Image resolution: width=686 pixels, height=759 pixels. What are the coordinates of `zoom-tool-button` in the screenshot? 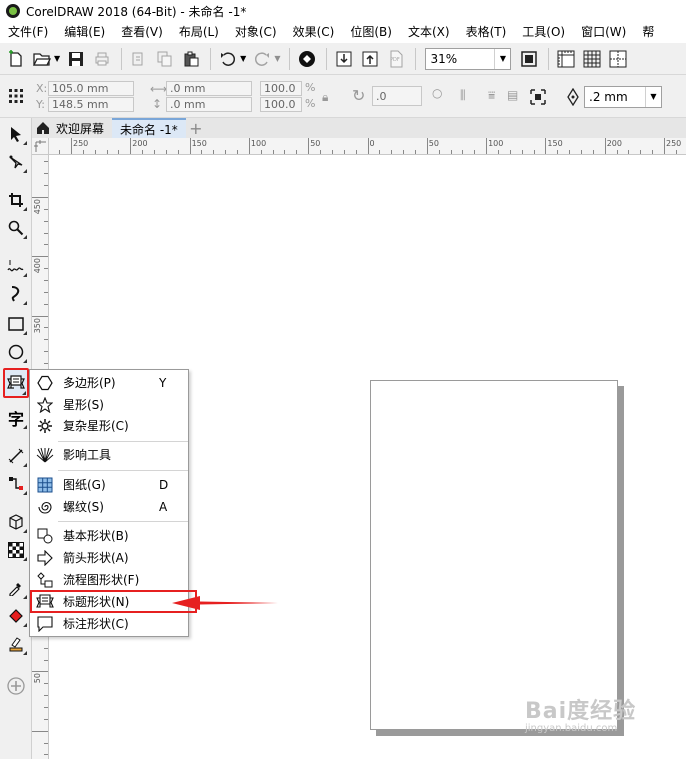 It's located at (16, 228).